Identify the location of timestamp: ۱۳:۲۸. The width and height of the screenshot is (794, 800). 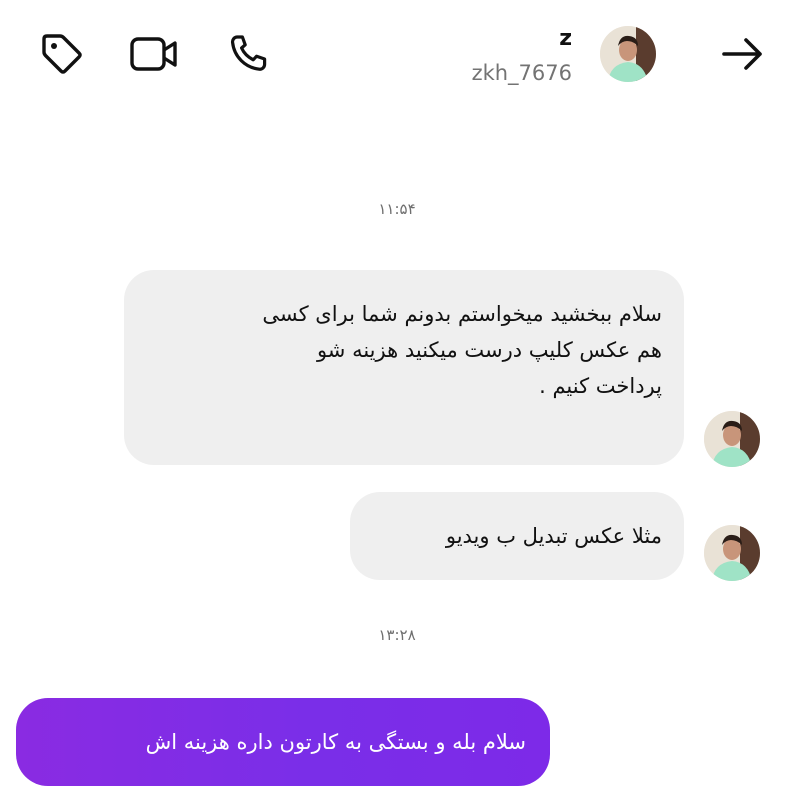
(397, 635).